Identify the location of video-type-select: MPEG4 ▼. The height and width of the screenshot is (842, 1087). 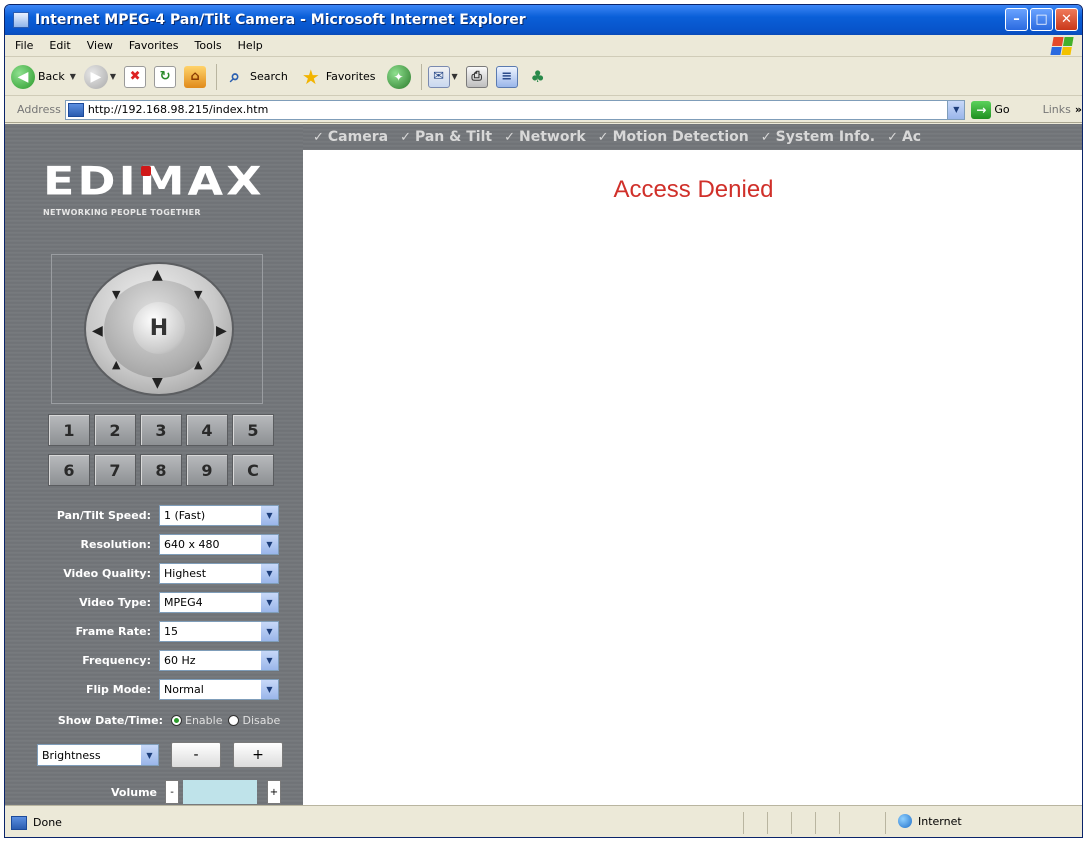
(219, 602).